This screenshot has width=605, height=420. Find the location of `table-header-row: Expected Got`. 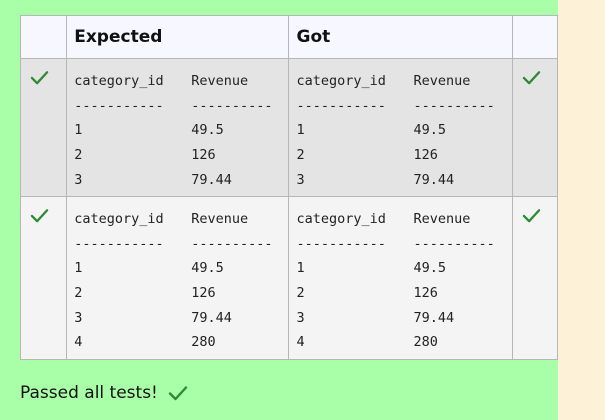

table-header-row: Expected Got is located at coordinates (289, 37).